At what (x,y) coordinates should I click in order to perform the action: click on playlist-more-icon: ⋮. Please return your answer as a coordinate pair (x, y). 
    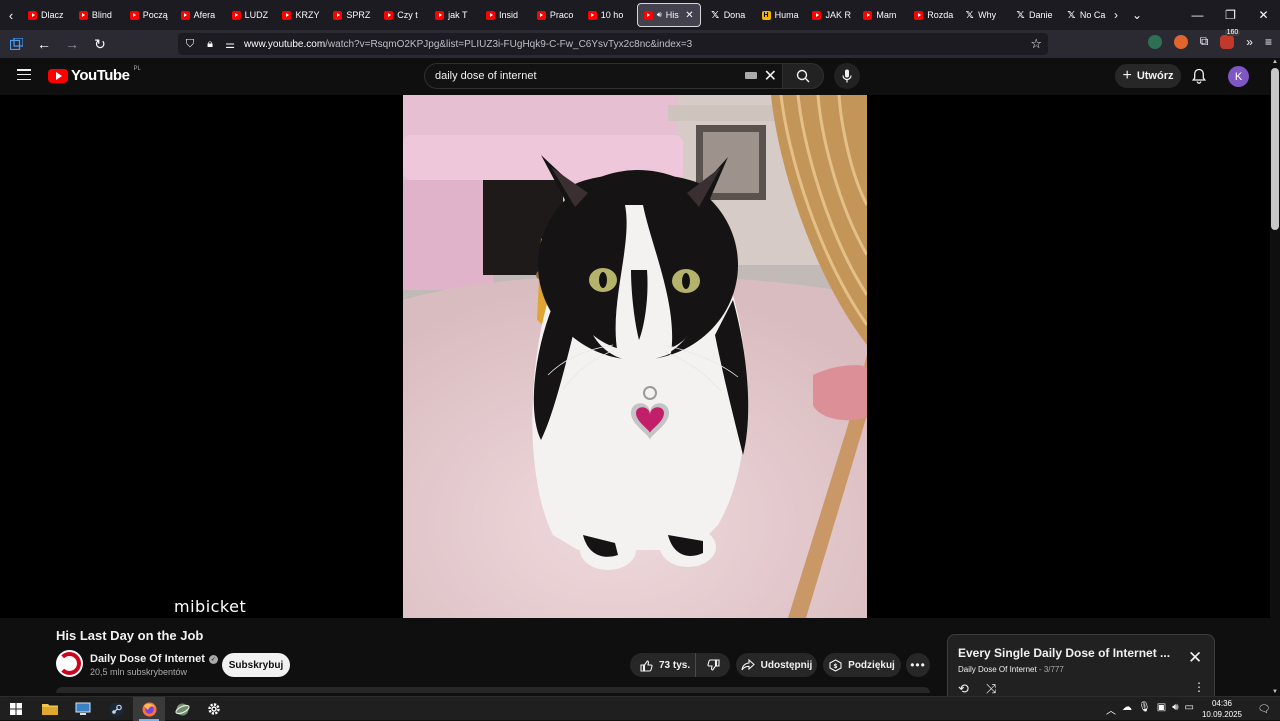
    Looking at the image, I should click on (1199, 687).